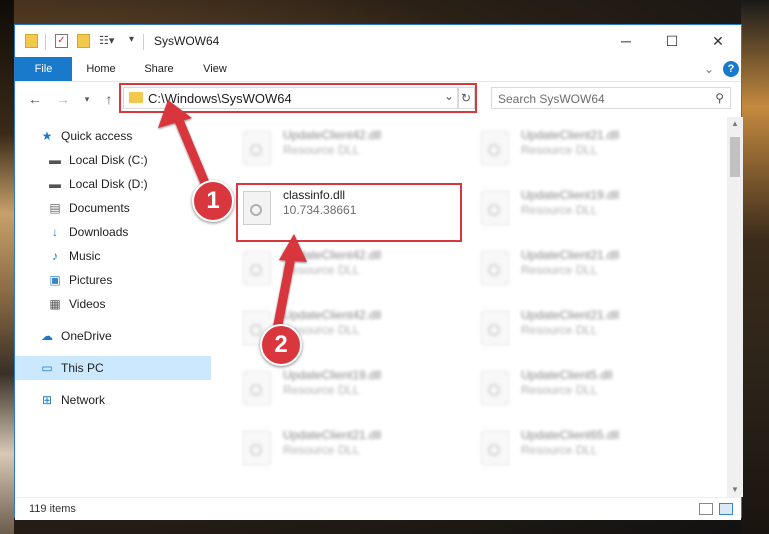 The height and width of the screenshot is (534, 769). Describe the element at coordinates (213, 201) in the screenshot. I see `step-badge-1: 1` at that location.